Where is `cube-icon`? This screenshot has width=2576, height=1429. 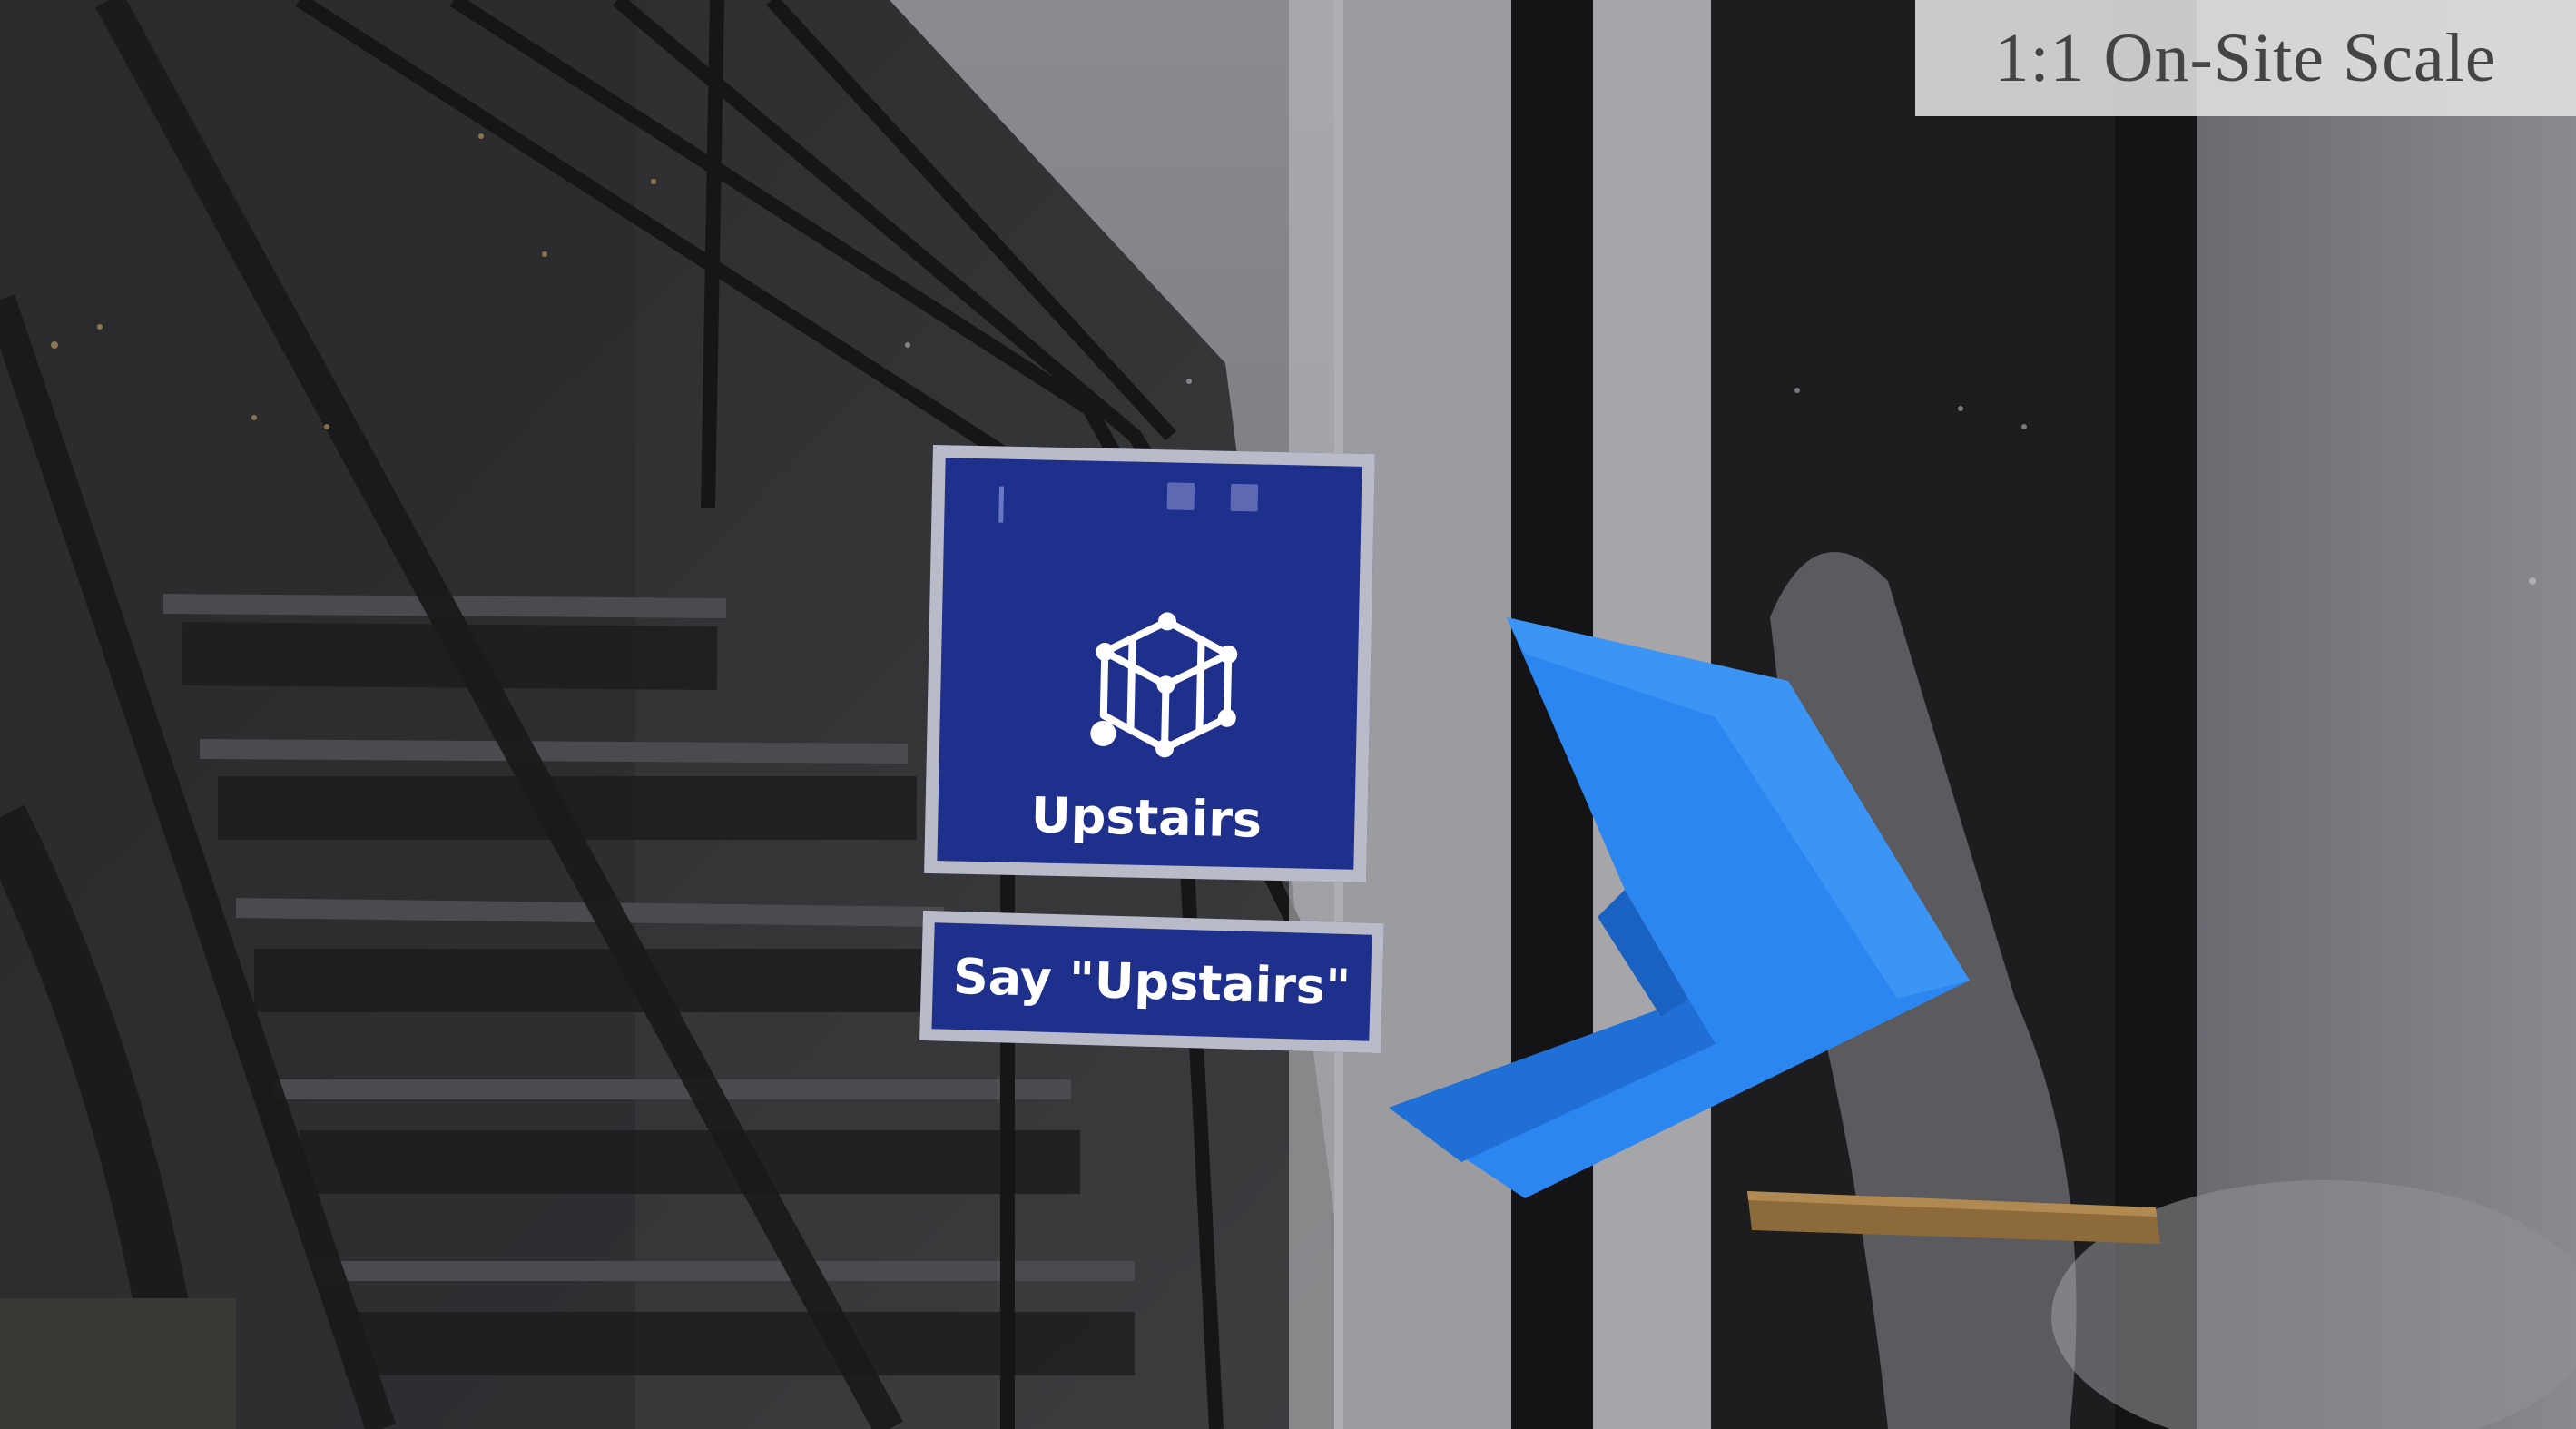
cube-icon is located at coordinates (1164, 685).